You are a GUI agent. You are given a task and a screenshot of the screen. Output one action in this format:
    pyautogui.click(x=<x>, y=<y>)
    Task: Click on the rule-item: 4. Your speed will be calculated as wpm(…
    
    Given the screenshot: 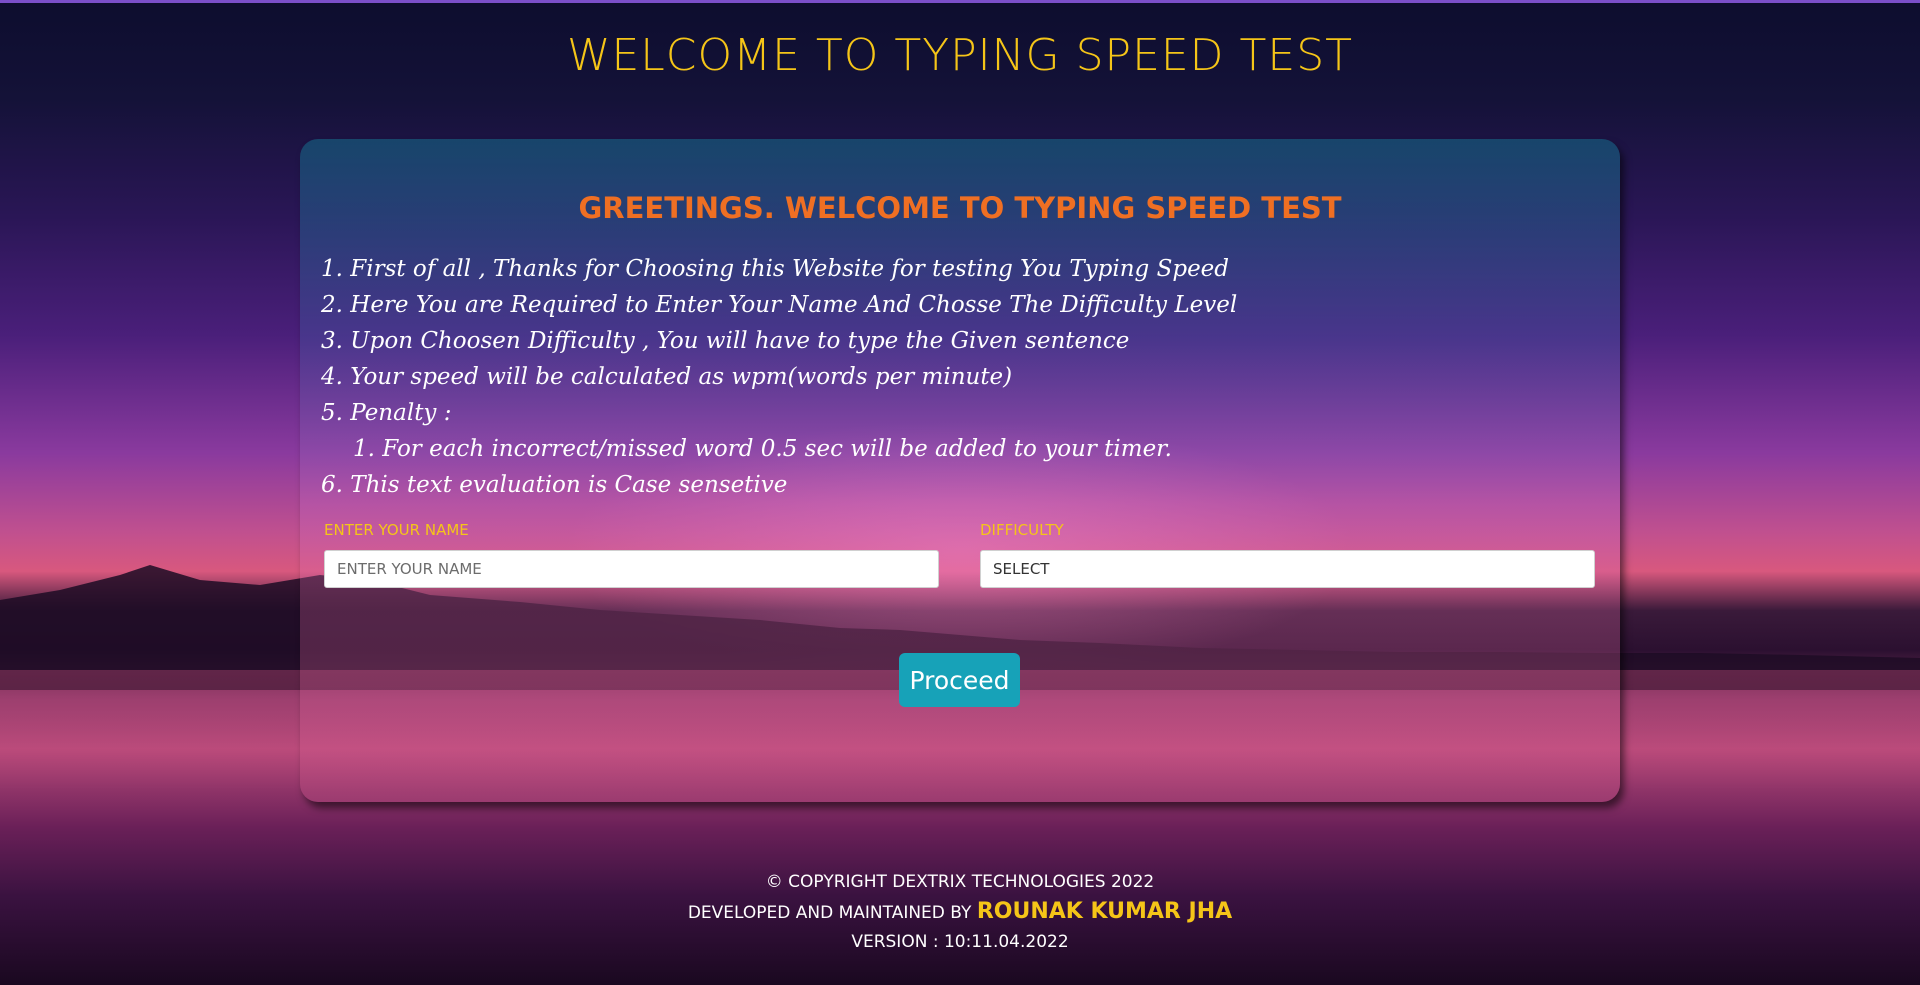 What is the action you would take?
    pyautogui.click(x=667, y=377)
    